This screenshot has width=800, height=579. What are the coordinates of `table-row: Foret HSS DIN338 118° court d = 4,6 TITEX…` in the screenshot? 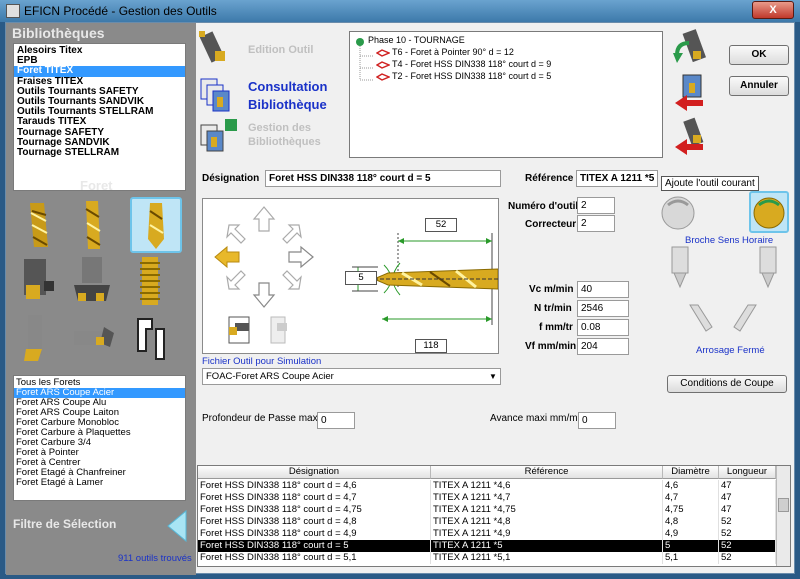 It's located at (487, 486).